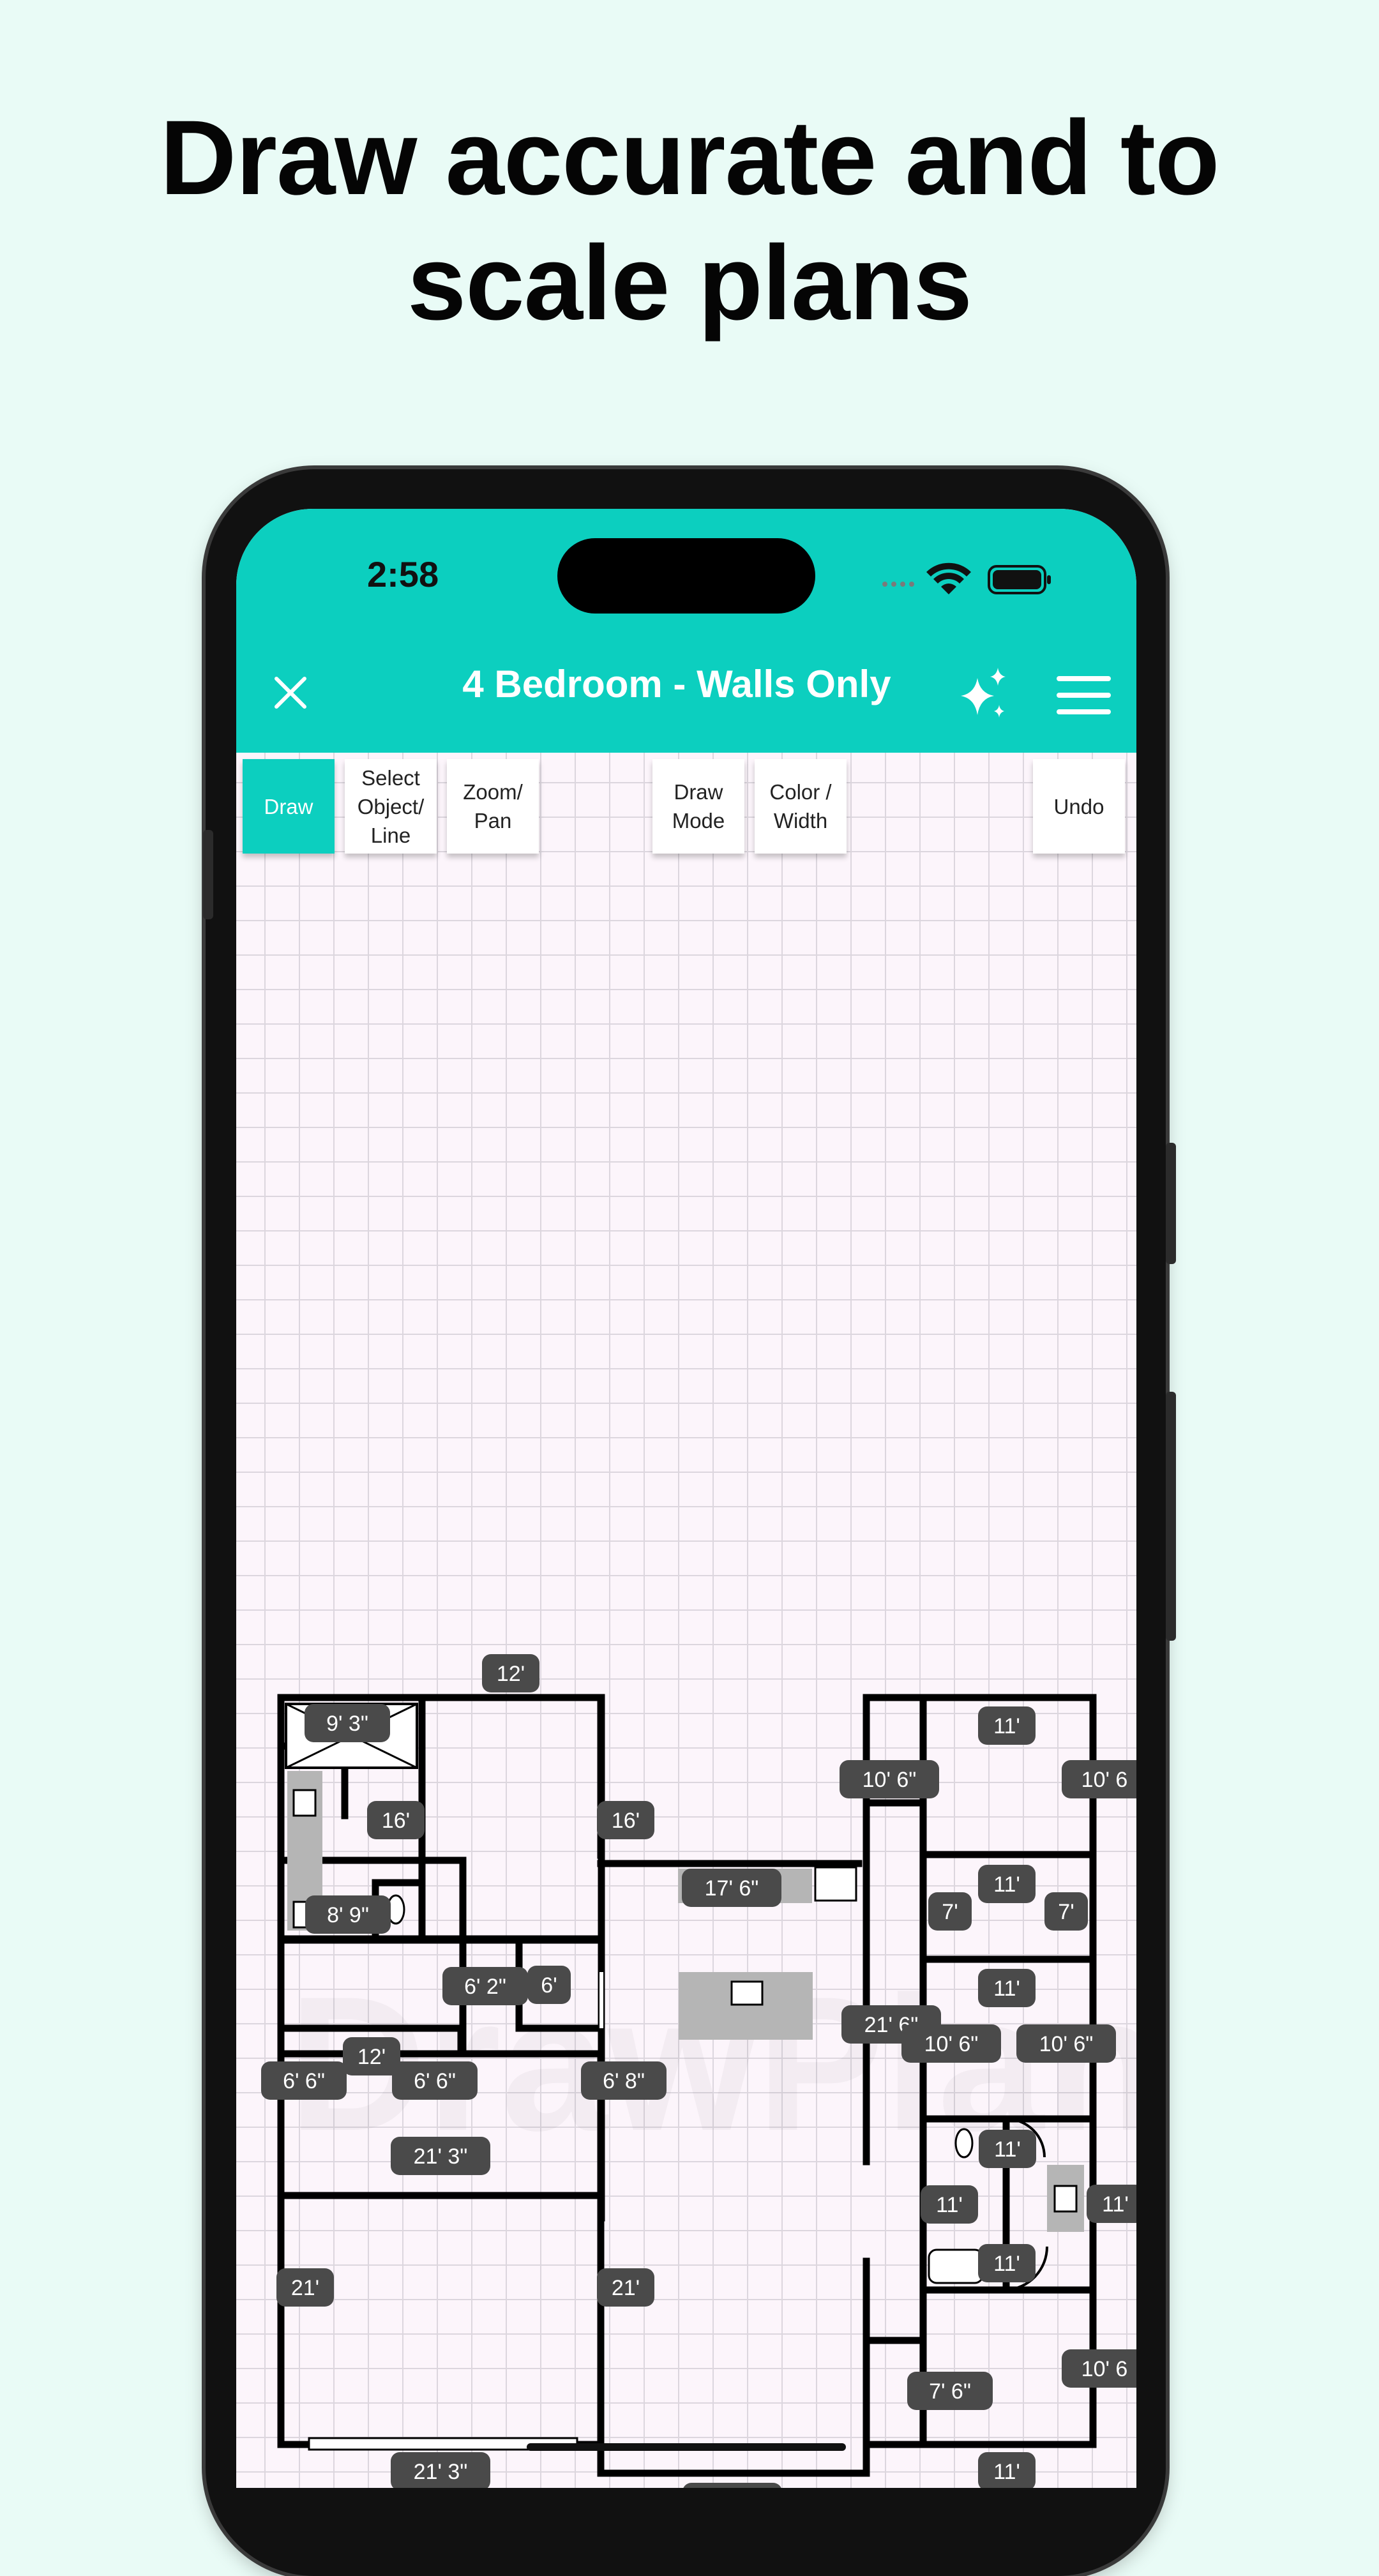  Describe the element at coordinates (747, 1993) in the screenshot. I see `island-sink-icon` at that location.